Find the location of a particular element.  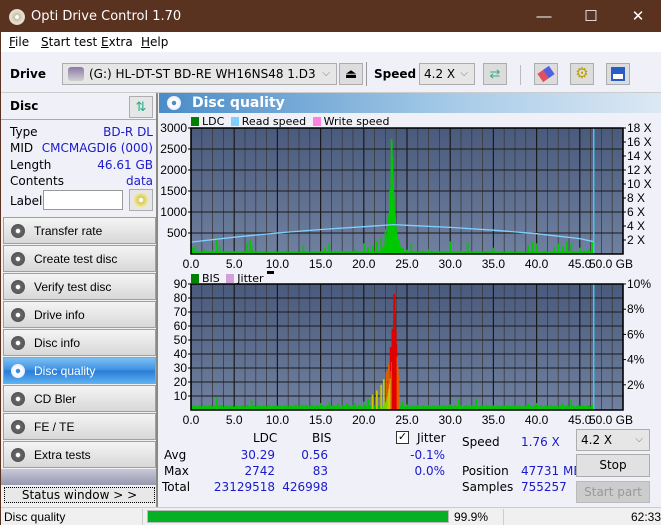

disc-length-row: Length46.61 GB is located at coordinates (81, 165).